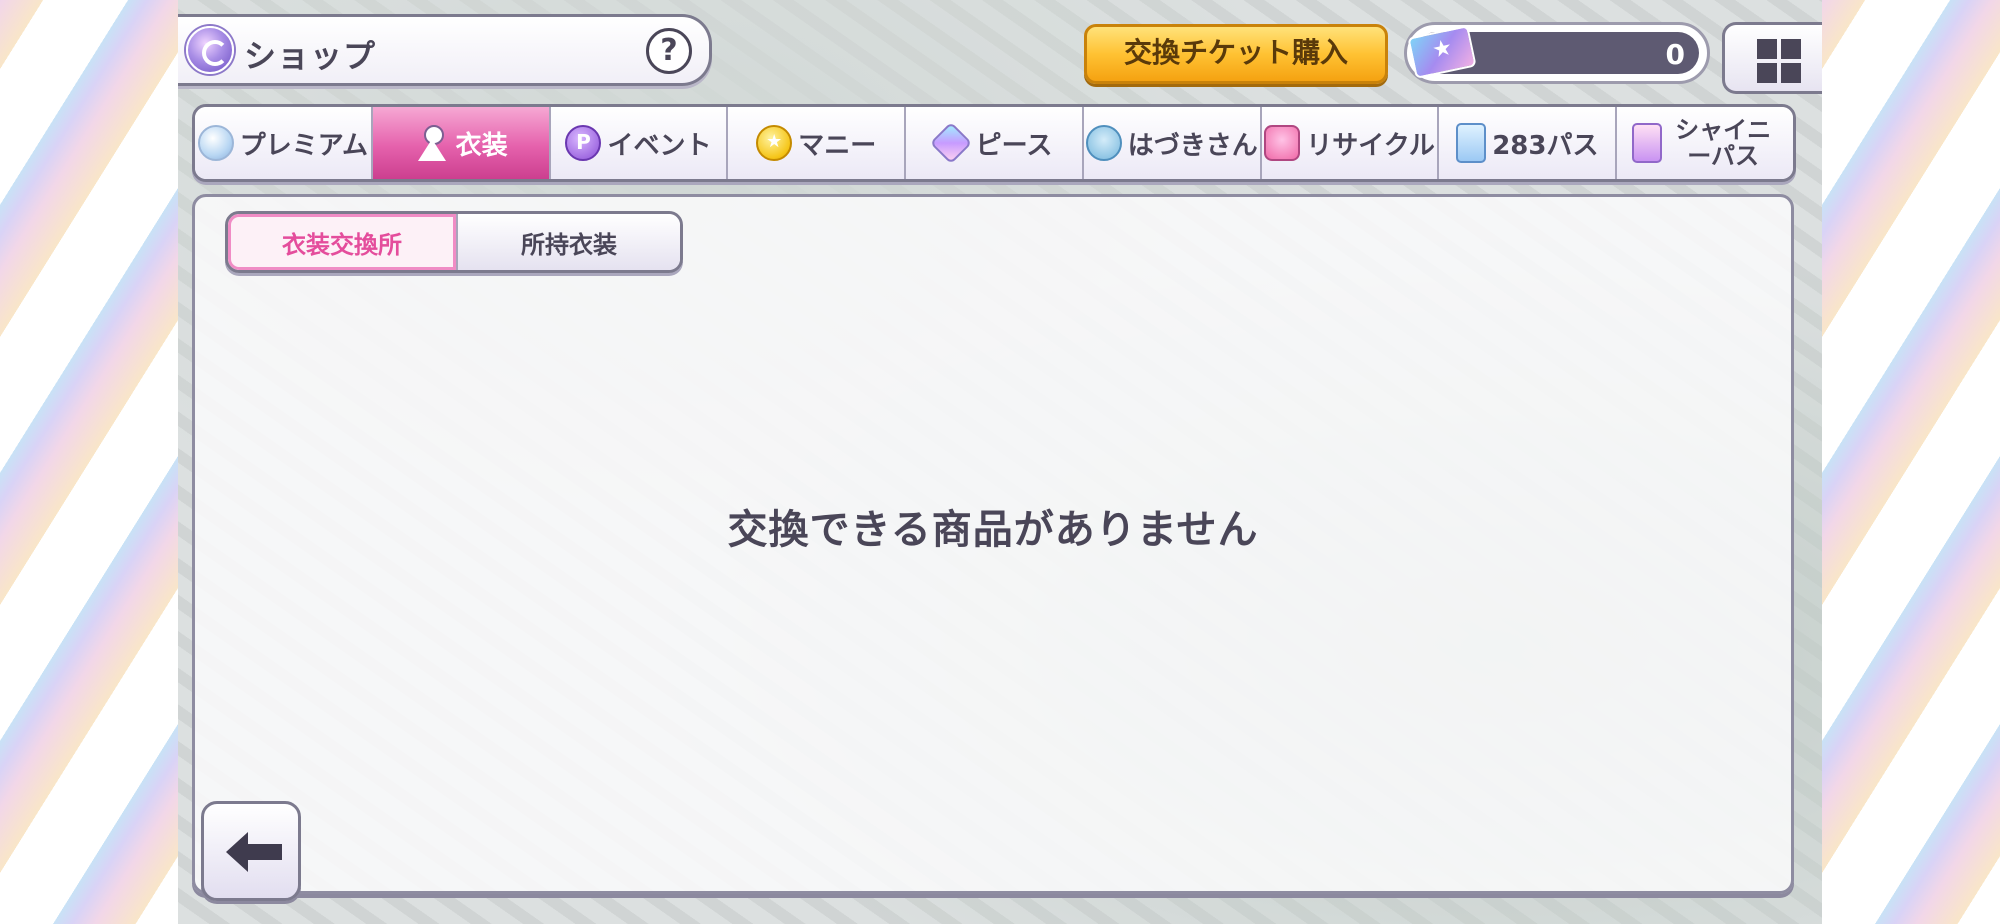 Image resolution: width=2000 pixels, height=924 pixels. Describe the element at coordinates (1545, 145) in the screenshot. I see `tab-label: 283パス` at that location.